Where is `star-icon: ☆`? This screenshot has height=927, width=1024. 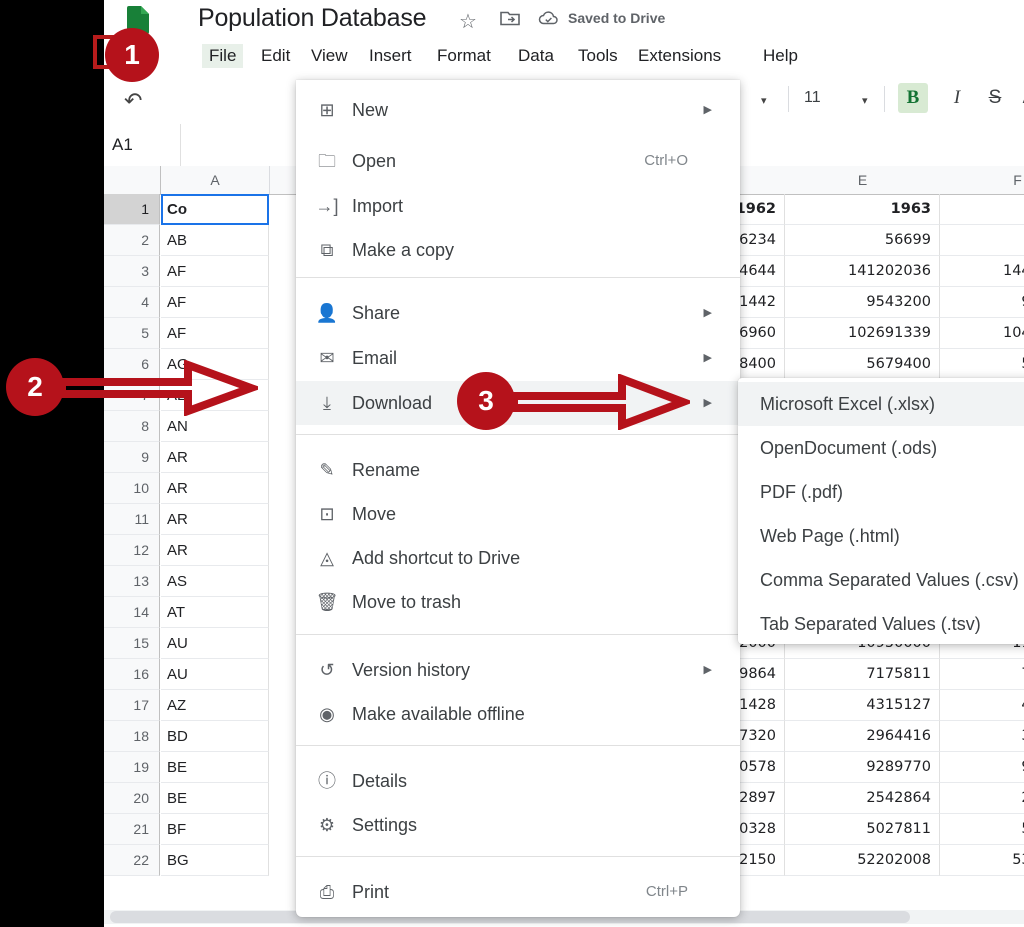 star-icon: ☆ is located at coordinates (468, 21).